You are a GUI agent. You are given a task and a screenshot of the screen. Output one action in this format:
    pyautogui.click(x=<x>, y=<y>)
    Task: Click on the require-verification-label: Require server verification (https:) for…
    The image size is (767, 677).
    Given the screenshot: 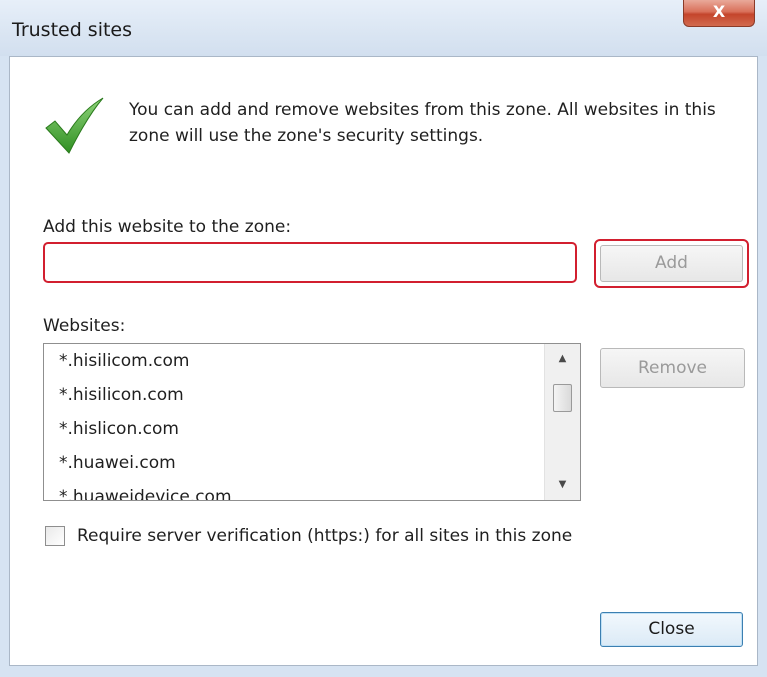 What is the action you would take?
    pyautogui.click(x=324, y=536)
    